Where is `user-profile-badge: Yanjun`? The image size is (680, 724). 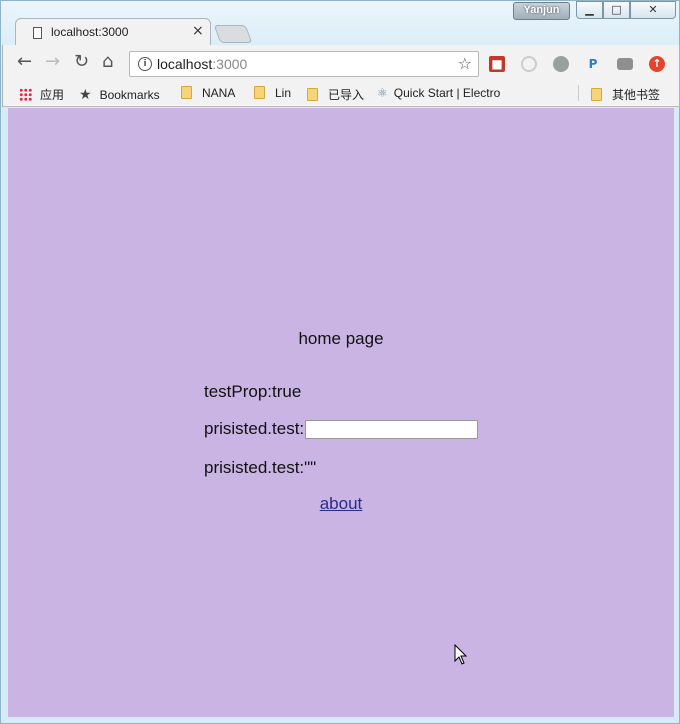
user-profile-badge: Yanjun is located at coordinates (541, 11).